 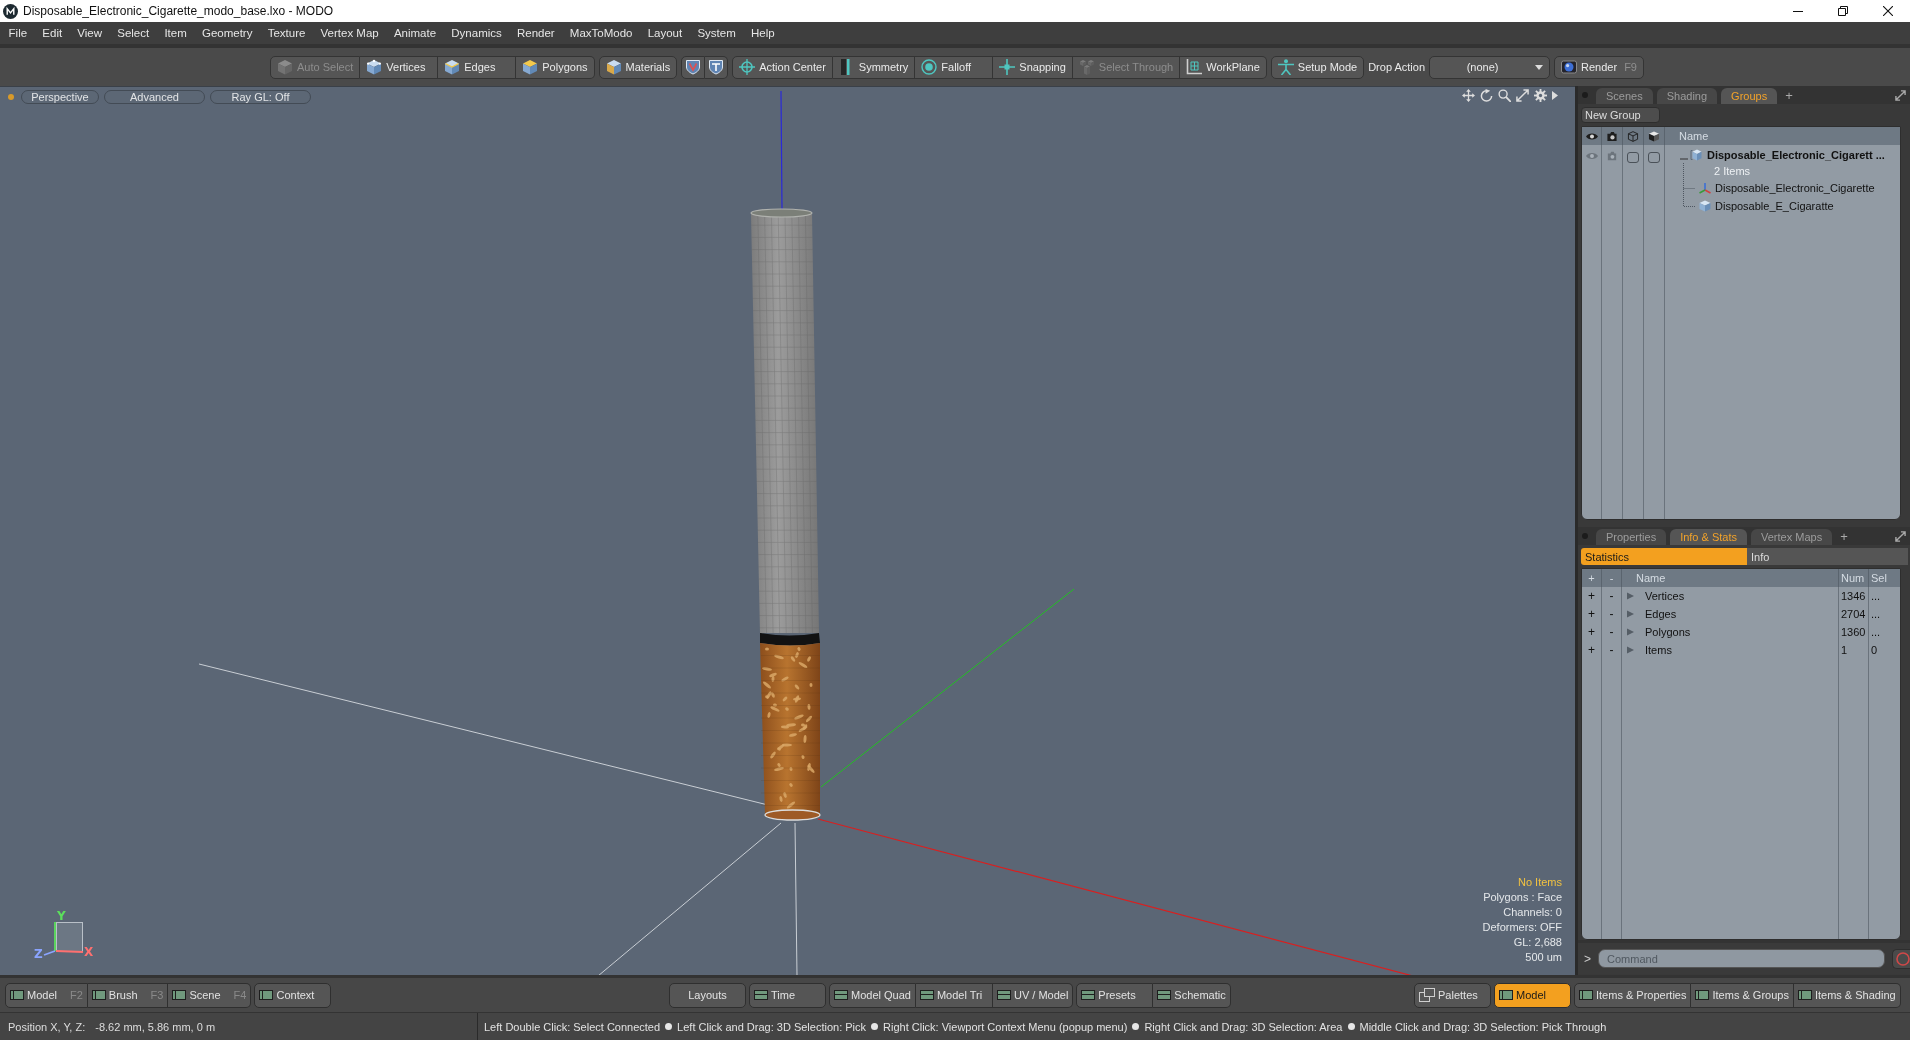 What do you see at coordinates (1468, 95) in the screenshot?
I see `move-icon` at bounding box center [1468, 95].